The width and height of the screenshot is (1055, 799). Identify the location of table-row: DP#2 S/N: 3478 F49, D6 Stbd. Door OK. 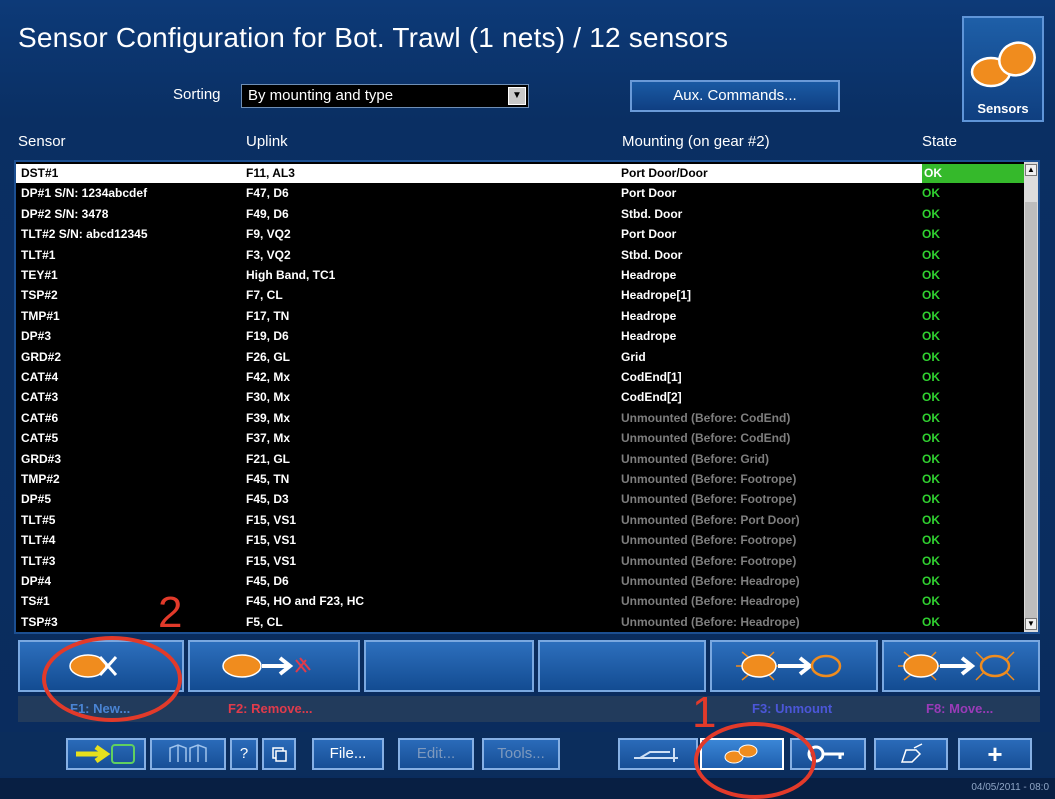
(520, 214).